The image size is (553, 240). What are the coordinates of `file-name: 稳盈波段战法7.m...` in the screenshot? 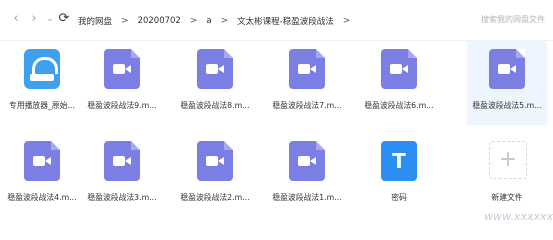 It's located at (307, 105).